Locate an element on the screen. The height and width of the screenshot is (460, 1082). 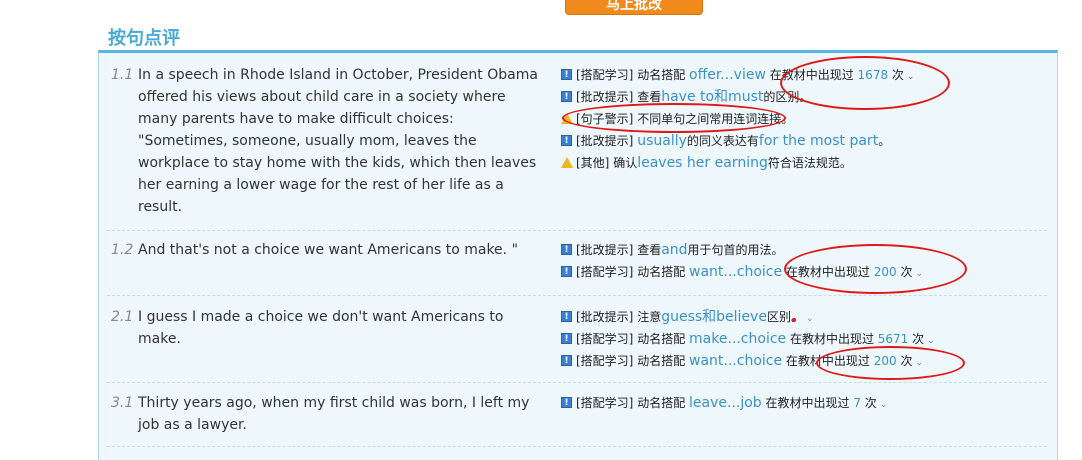
tip-item: ! [搭配学习] 动名搭配 leave...job 在教材中出现过 7 次 ⌄ is located at coordinates (801, 403).